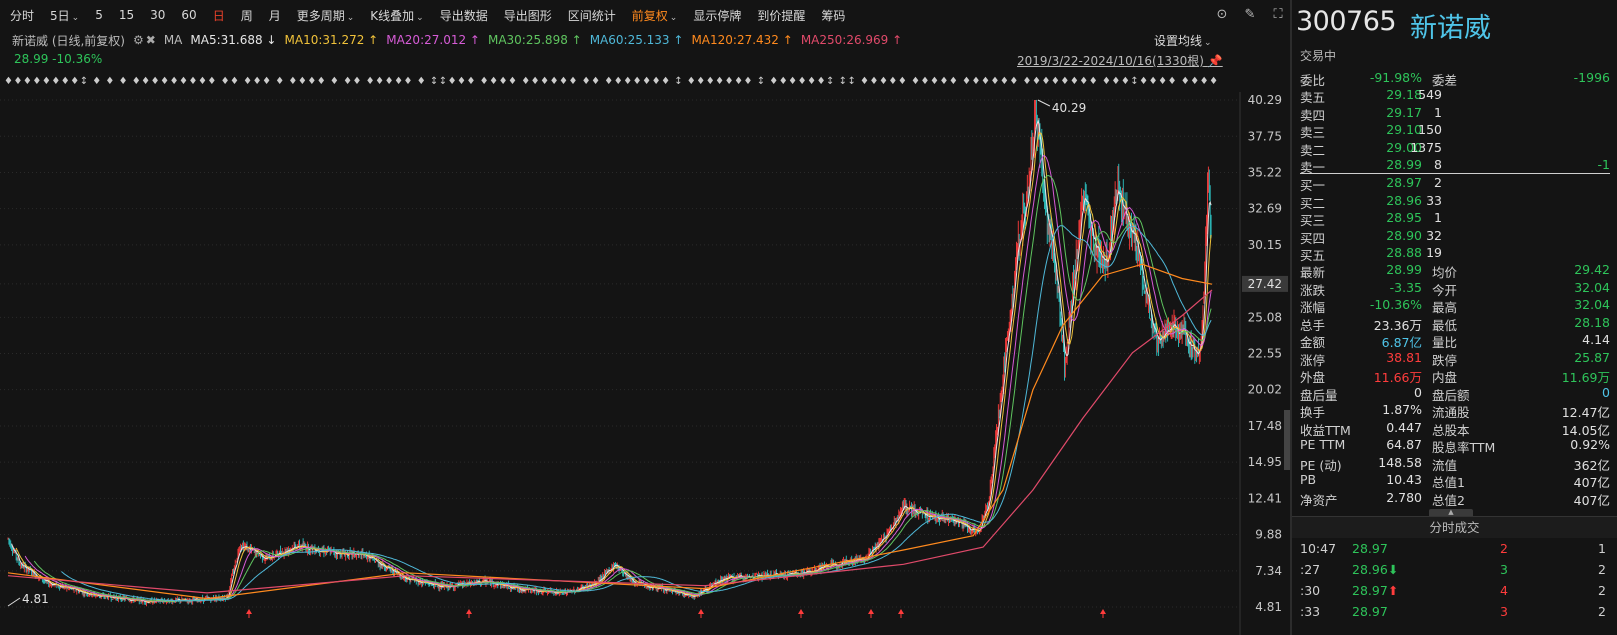 The image size is (1617, 635). I want to click on stat-label: 外盘, so click(1313, 377).